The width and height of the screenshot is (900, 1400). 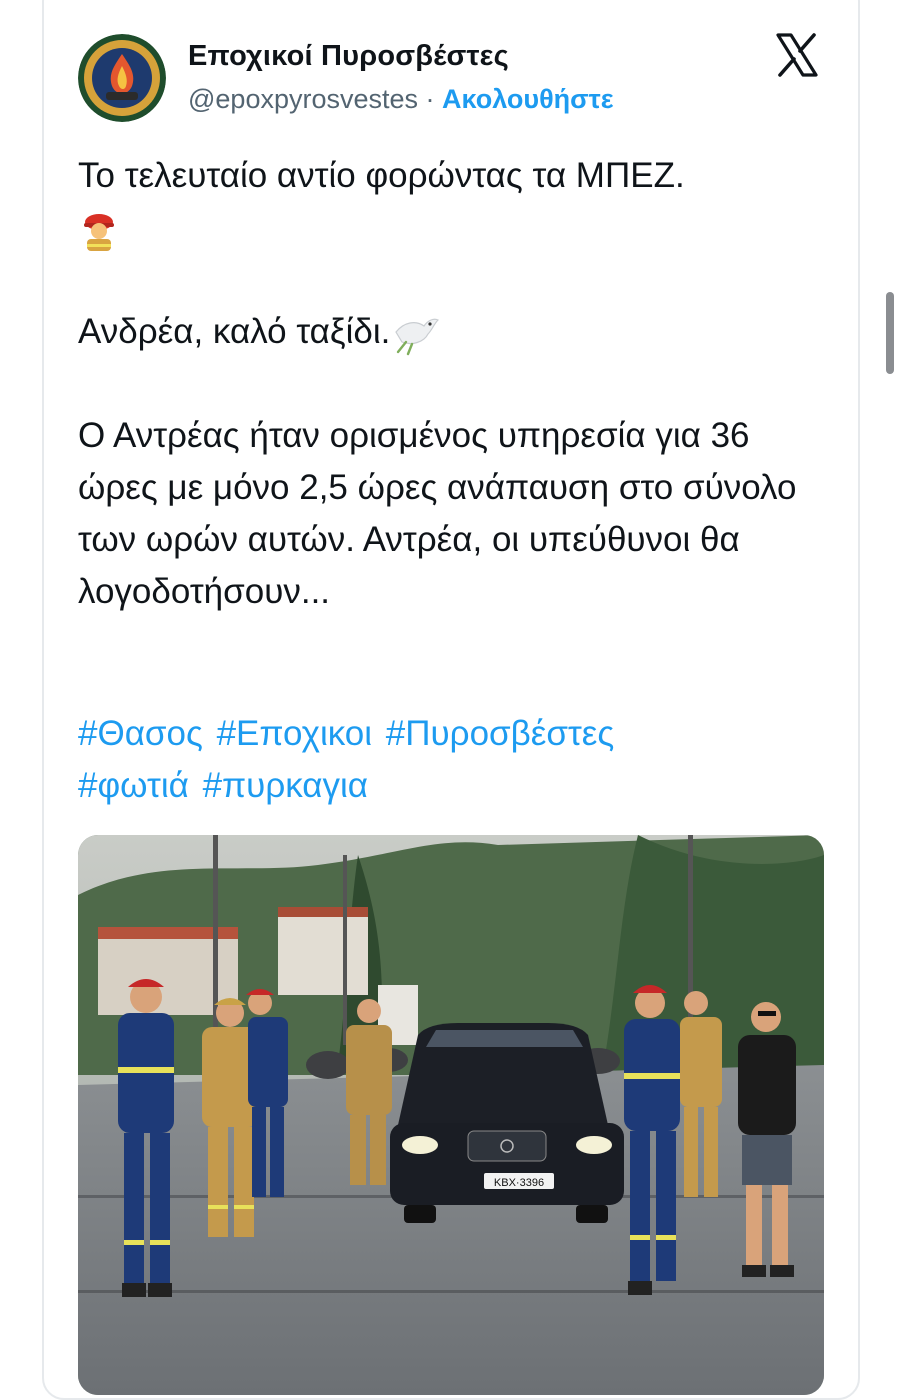 What do you see at coordinates (463, 332) in the screenshot?
I see `tweet-paragraph-2: Ανδρέα, καλό ταξίδι.` at bounding box center [463, 332].